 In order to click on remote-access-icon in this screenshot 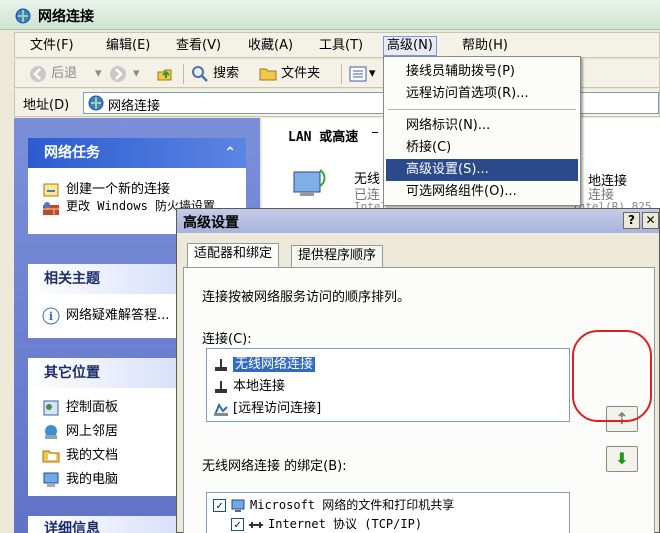, I will do `click(221, 409)`.